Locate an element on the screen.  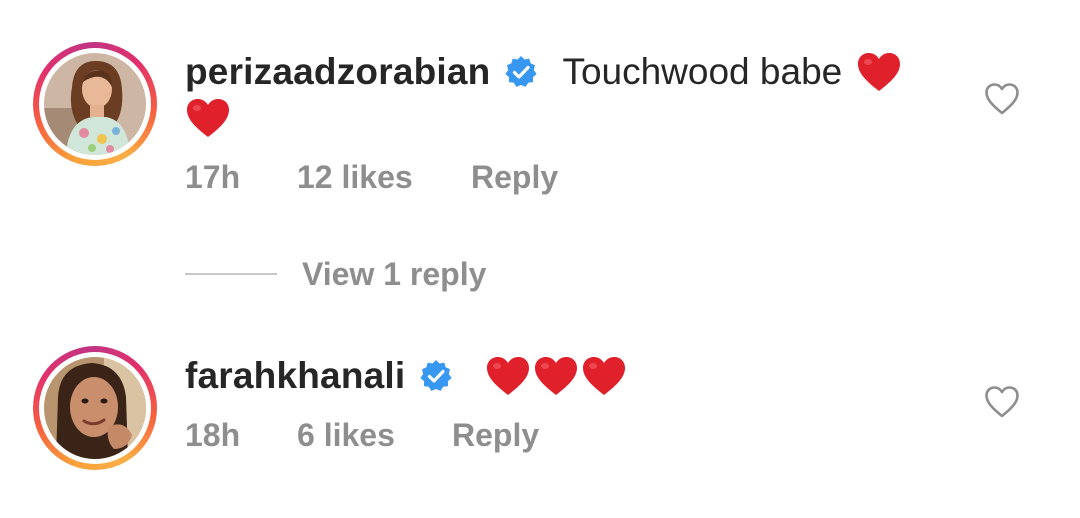
username: farahkhanali is located at coordinates (295, 376).